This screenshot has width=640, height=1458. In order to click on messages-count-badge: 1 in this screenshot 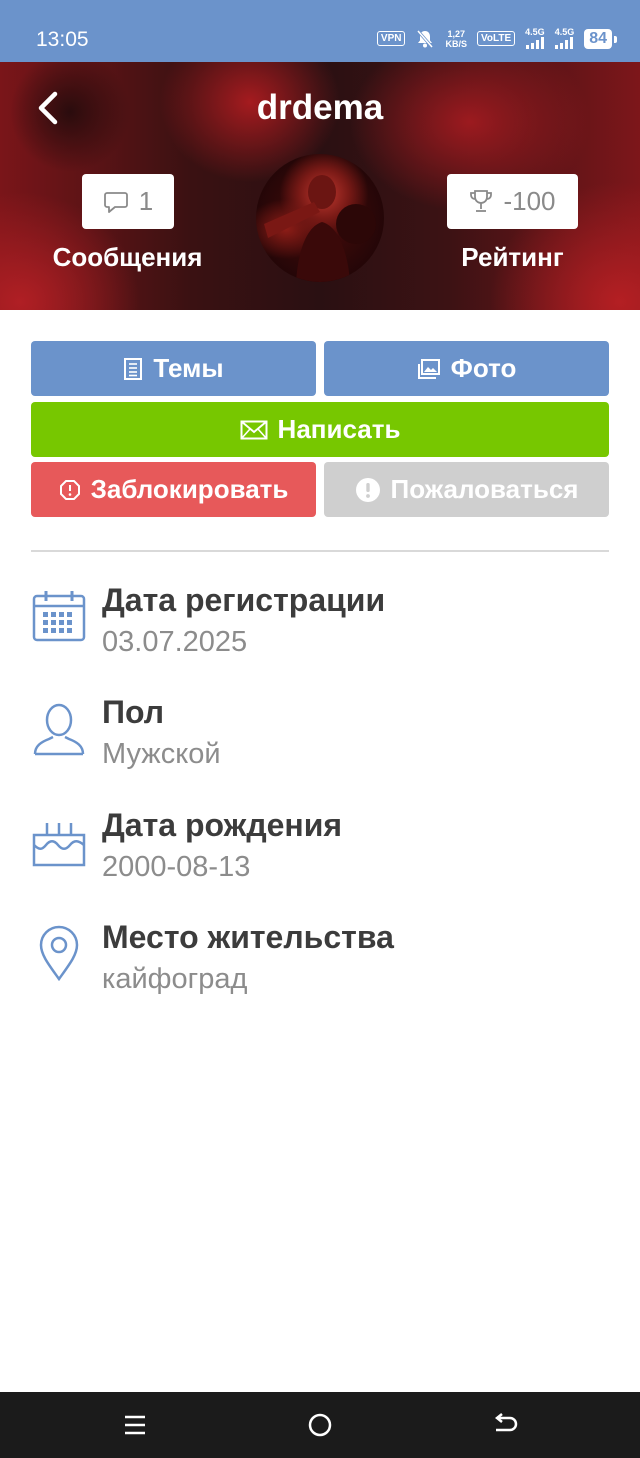, I will do `click(128, 201)`.